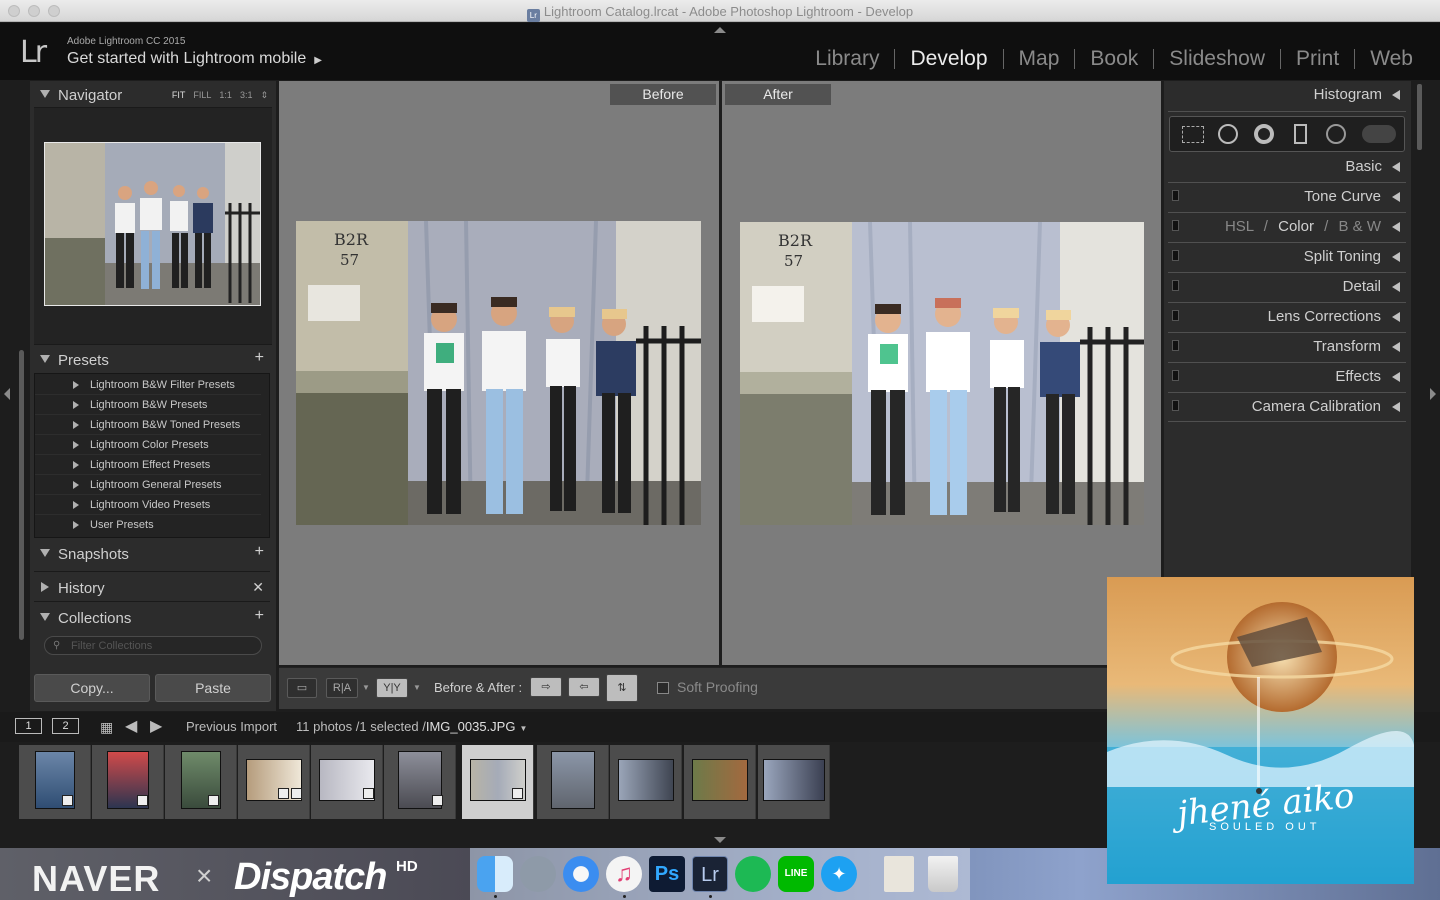 This screenshot has width=1440, height=900. I want to click on right-panel-scrollbar, so click(1419, 117).